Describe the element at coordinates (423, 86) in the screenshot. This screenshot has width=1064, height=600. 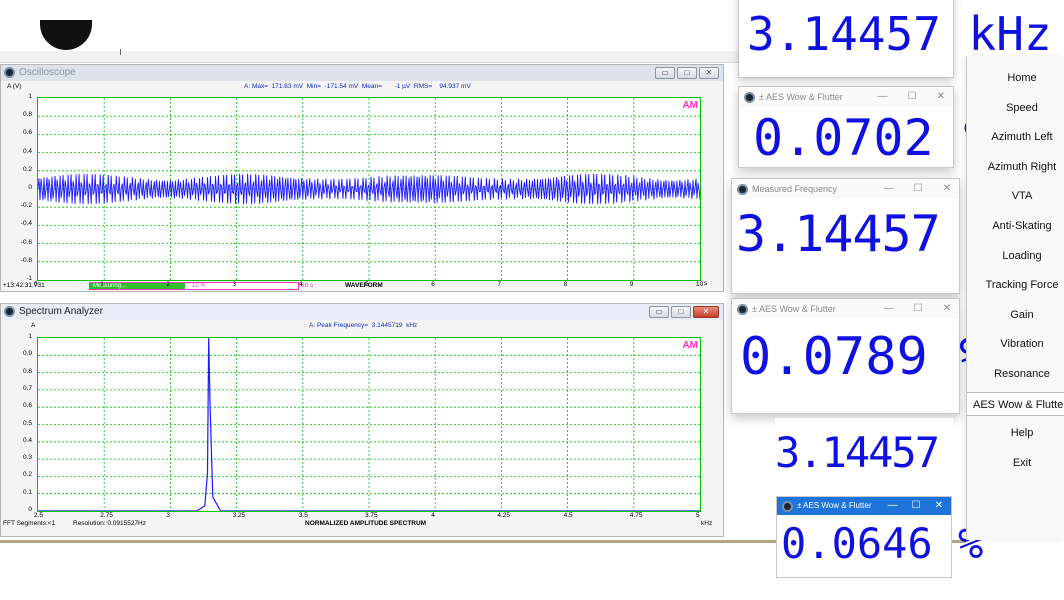
I see `rms-label: RMS=` at that location.